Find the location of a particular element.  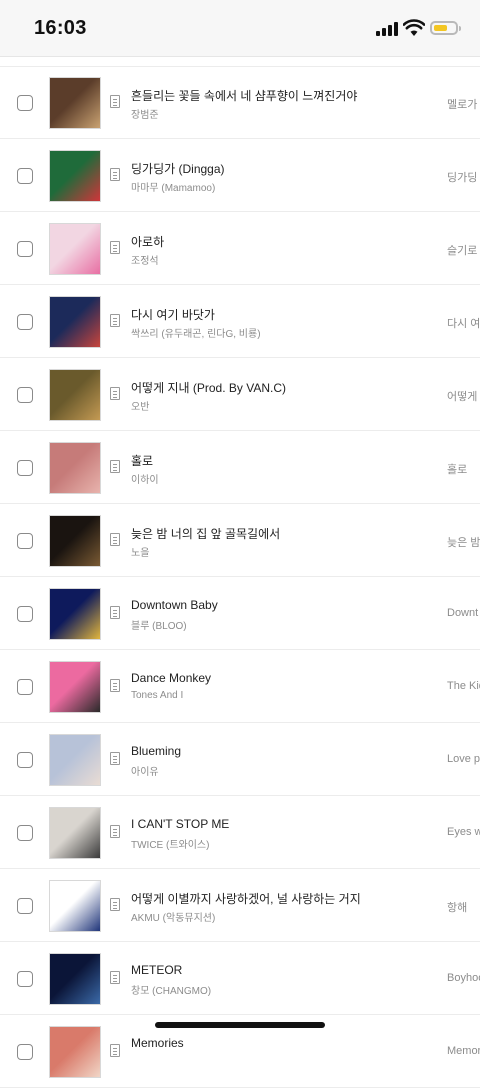

song-title: 흔들리는 꽃들 속에서 네 샴푸향이 느껴진거야 is located at coordinates (244, 95).